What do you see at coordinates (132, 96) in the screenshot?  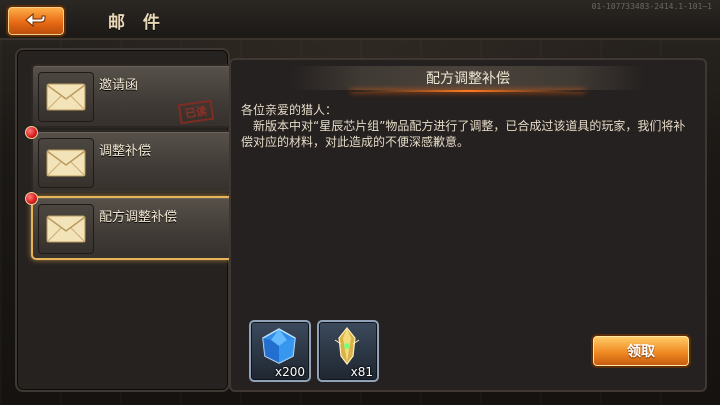 I see `mail-item-invitation: 邀请函 已读` at bounding box center [132, 96].